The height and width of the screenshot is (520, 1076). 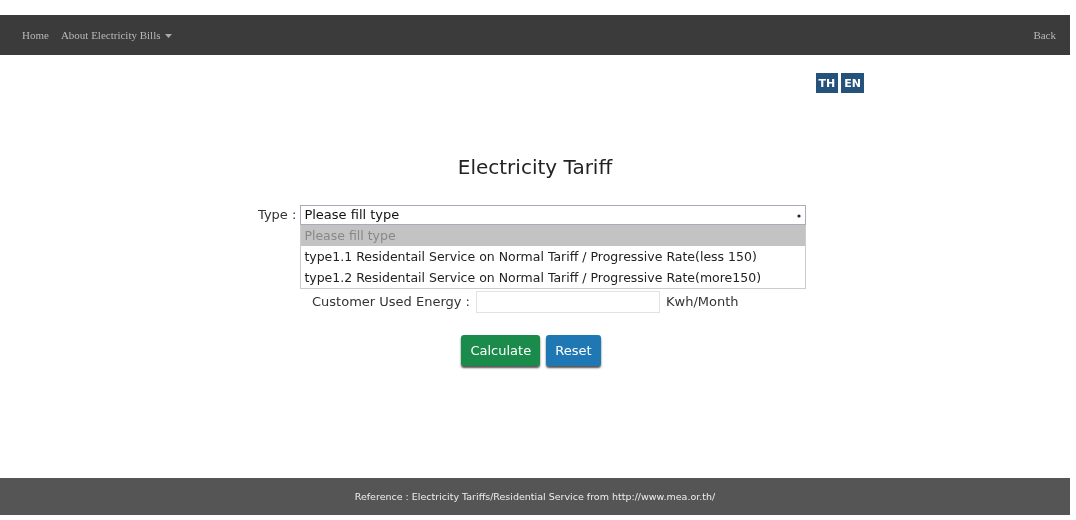 I want to click on energy-label: Customer Used Energy :, so click(x=391, y=302).